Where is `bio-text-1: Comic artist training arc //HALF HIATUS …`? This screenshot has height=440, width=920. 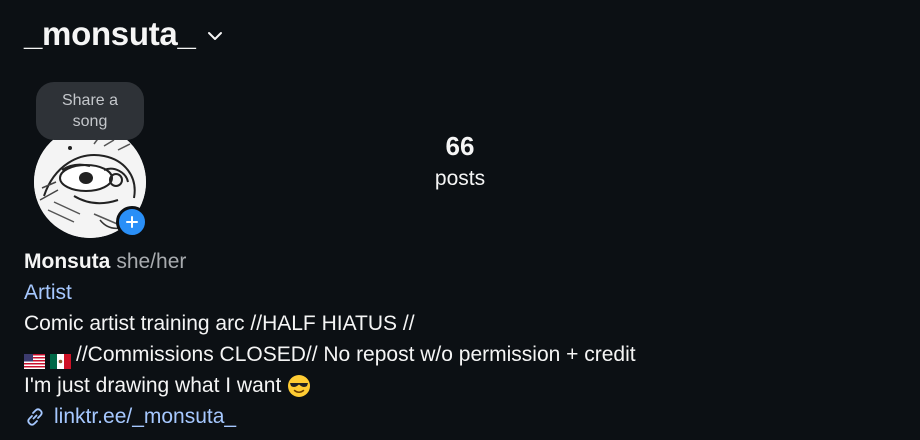 bio-text-1: Comic artist training arc //HALF HIATUS … is located at coordinates (219, 323).